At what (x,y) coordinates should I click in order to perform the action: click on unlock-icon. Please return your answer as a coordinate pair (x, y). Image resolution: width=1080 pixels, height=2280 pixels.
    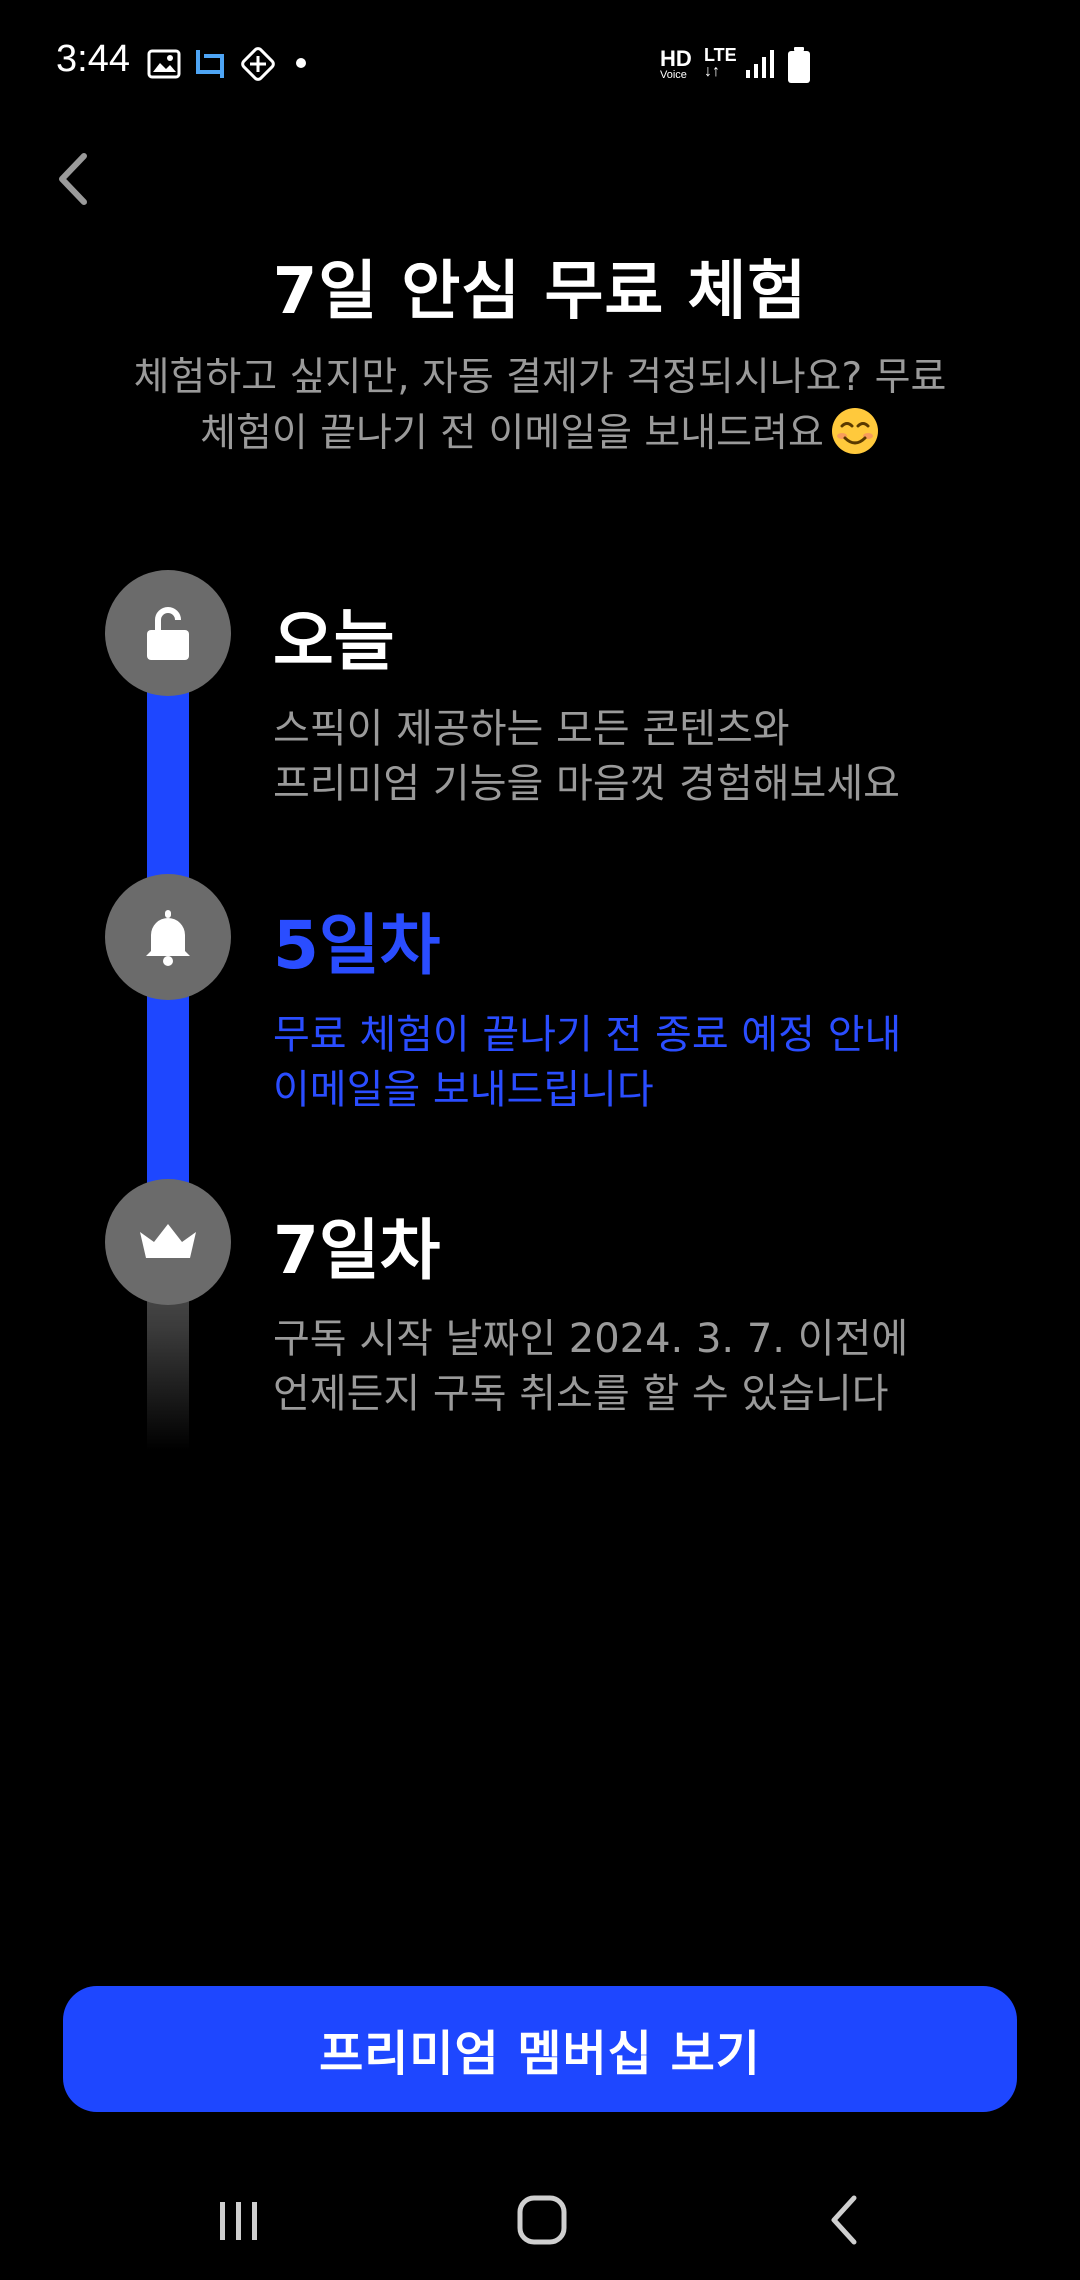
    Looking at the image, I should click on (168, 633).